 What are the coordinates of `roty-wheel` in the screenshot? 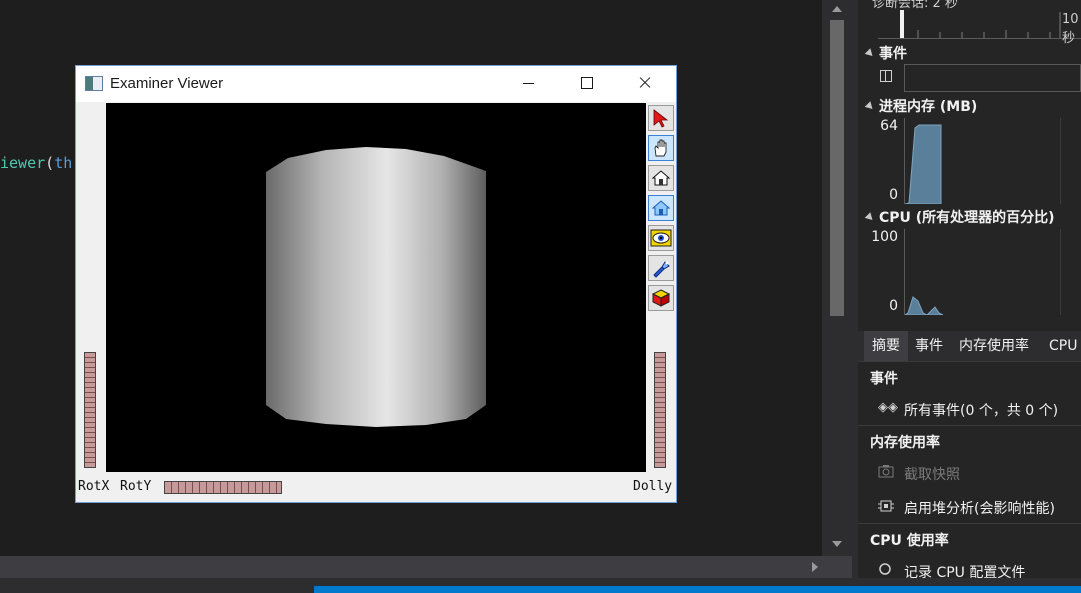 It's located at (223, 487).